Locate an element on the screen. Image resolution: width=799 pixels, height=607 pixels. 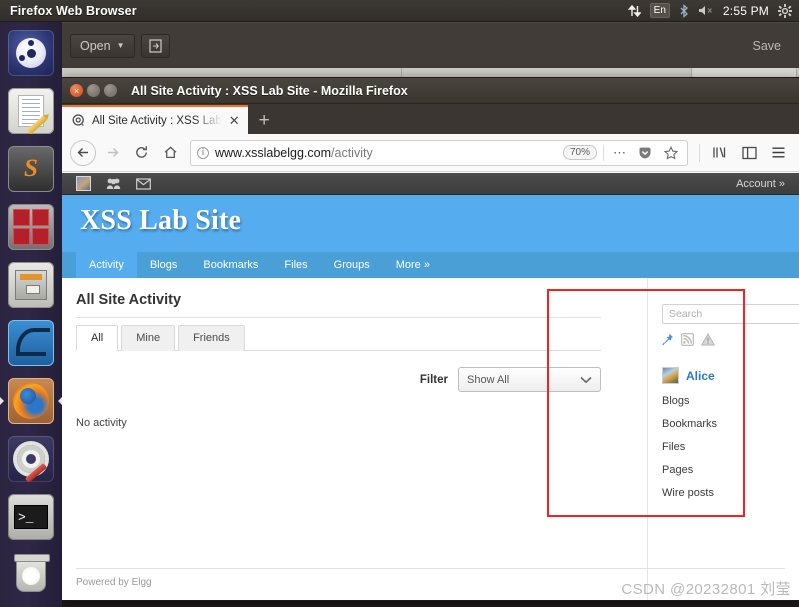
sidebar-link-files: Files is located at coordinates (724, 447).